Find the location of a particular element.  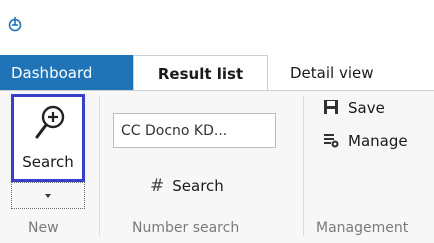

search-button-label: Search is located at coordinates (48, 162).